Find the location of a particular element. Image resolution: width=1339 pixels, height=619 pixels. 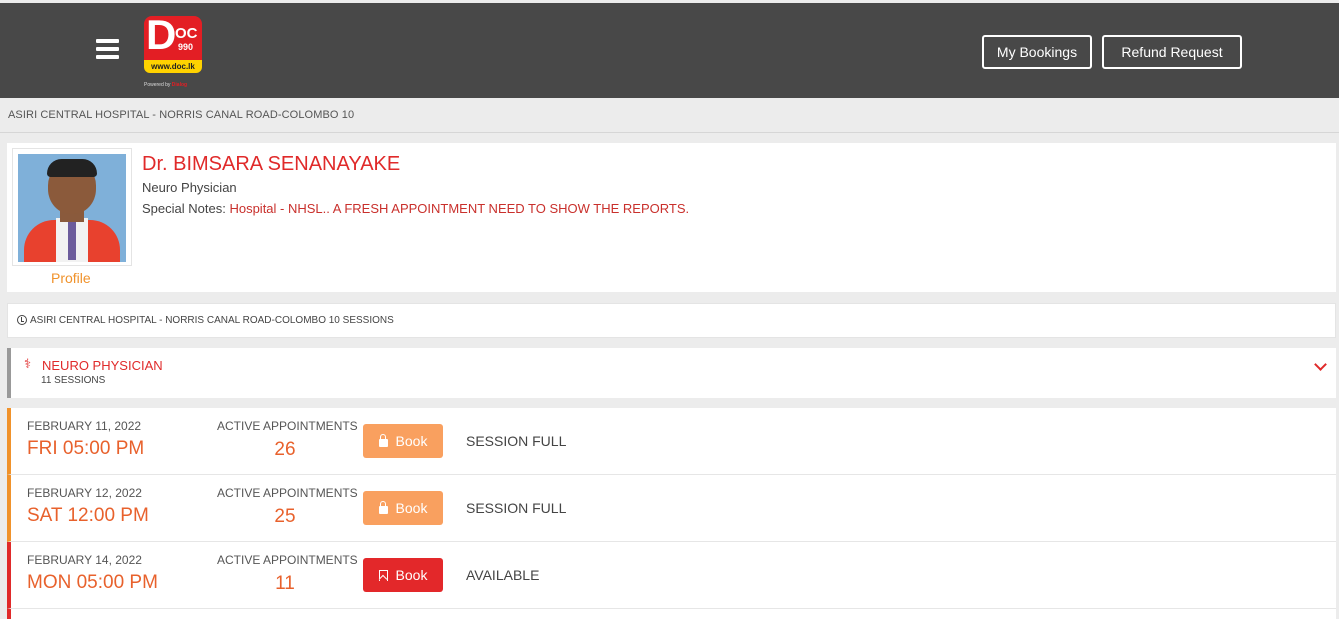

session-date: FEBRUARY 11, 2022 is located at coordinates (84, 426).